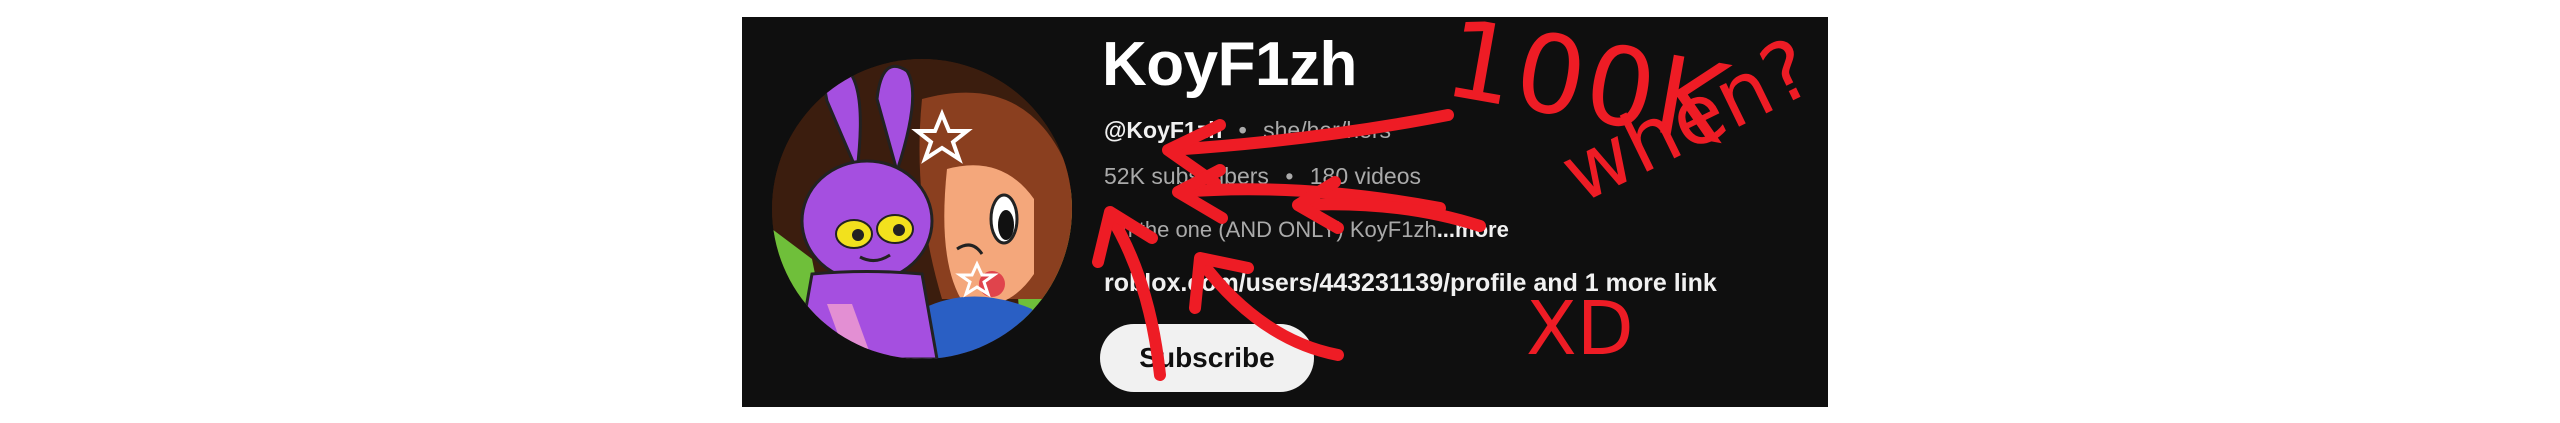 The height and width of the screenshot is (423, 2560). Describe the element at coordinates (1247, 130) in the screenshot. I see `channel-handle-row: @KoyF1zh • she/her/hers` at that location.